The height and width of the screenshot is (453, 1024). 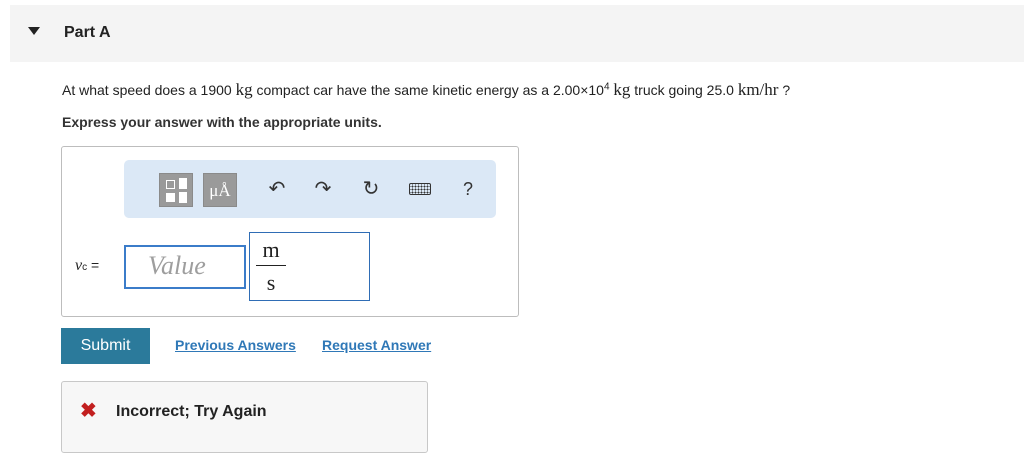 What do you see at coordinates (371, 189) in the screenshot?
I see `reset-icon: ↻` at bounding box center [371, 189].